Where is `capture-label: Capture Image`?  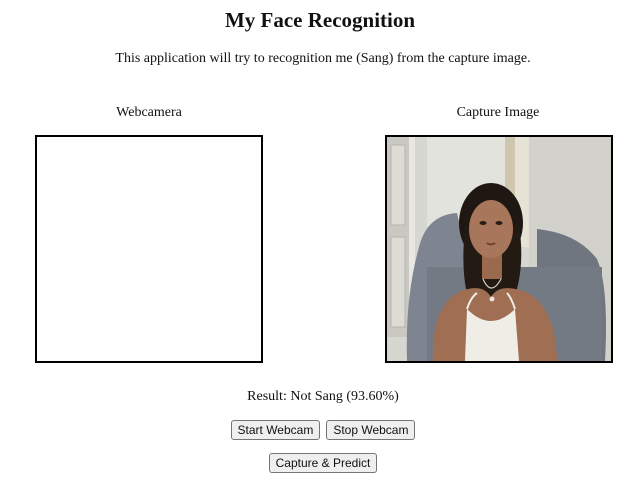 capture-label: Capture Image is located at coordinates (498, 112).